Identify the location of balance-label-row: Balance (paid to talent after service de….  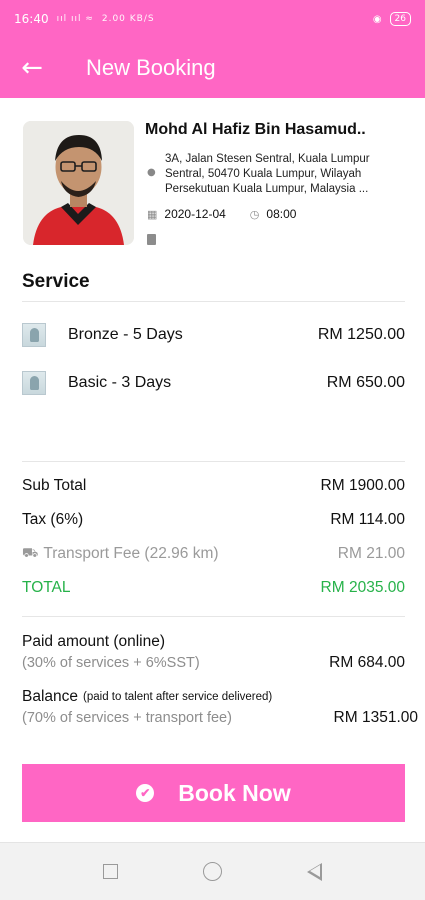
(213, 697).